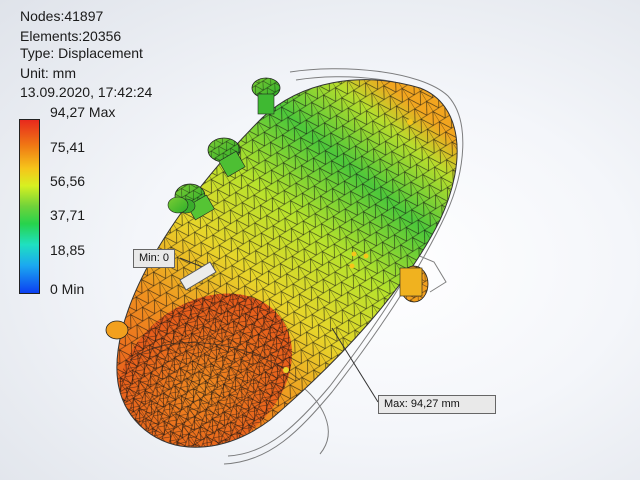 The image size is (640, 480). I want to click on result-unit: Unit: mm, so click(48, 73).